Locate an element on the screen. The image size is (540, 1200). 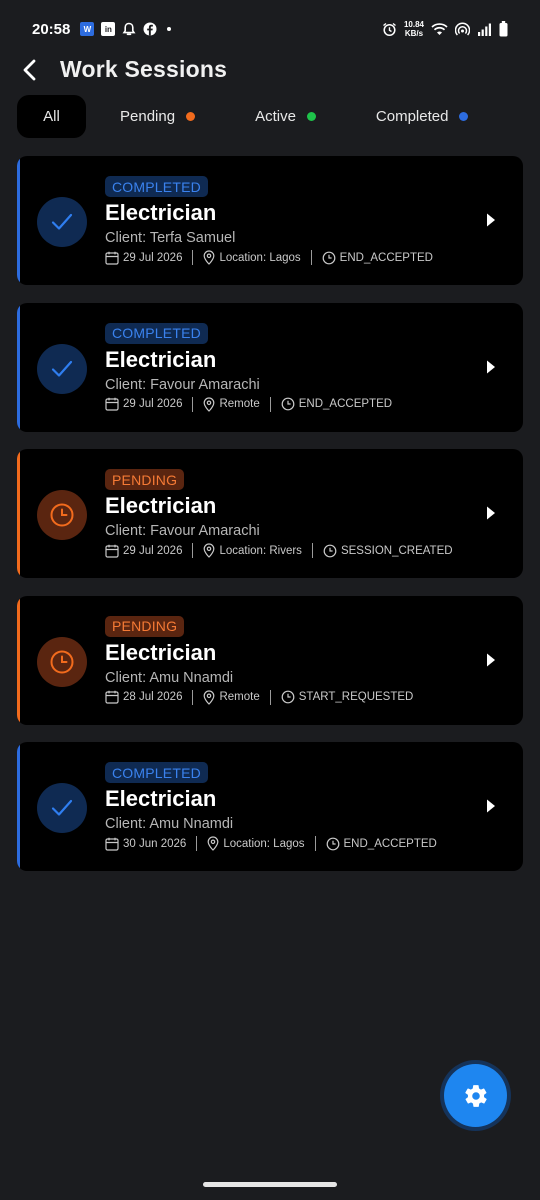
filter-tabs: All Pending Active Completed is located at coordinates (270, 116).